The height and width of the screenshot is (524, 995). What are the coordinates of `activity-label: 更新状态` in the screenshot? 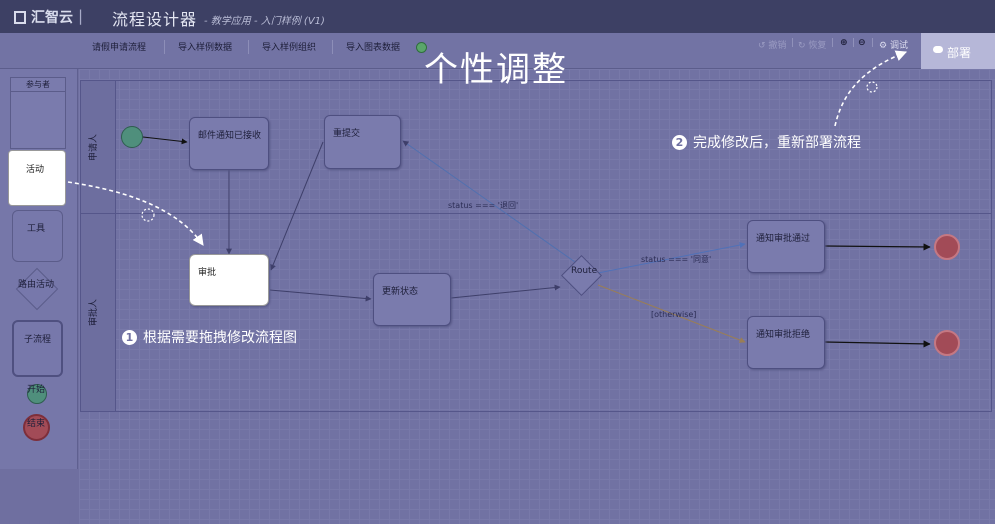 It's located at (400, 292).